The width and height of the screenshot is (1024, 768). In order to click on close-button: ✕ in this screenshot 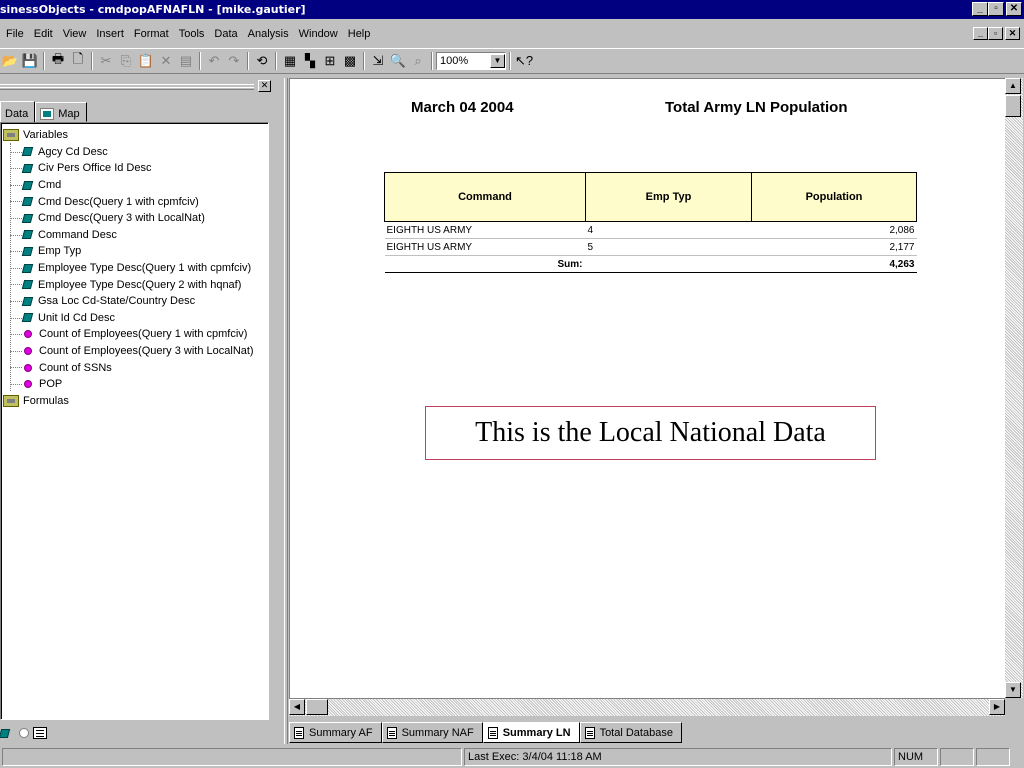, I will do `click(1014, 9)`.